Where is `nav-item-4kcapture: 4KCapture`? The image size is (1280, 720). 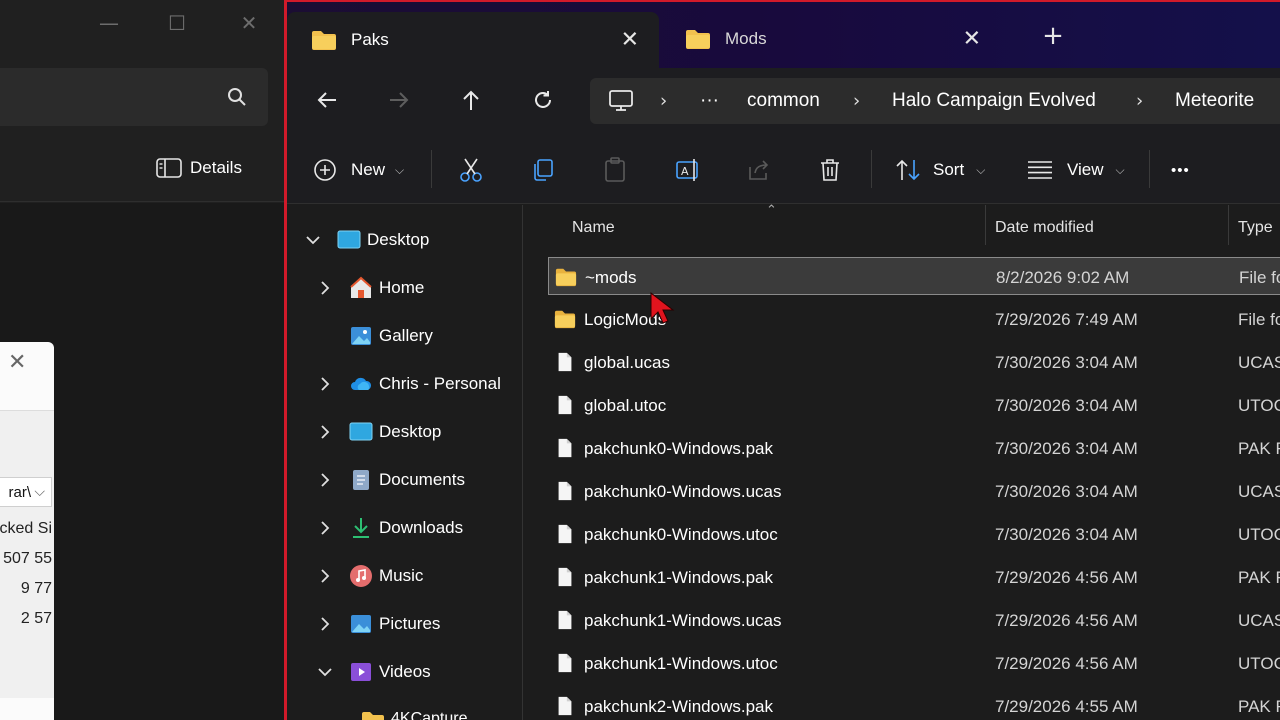
nav-item-4kcapture: 4KCapture is located at coordinates (405, 710).